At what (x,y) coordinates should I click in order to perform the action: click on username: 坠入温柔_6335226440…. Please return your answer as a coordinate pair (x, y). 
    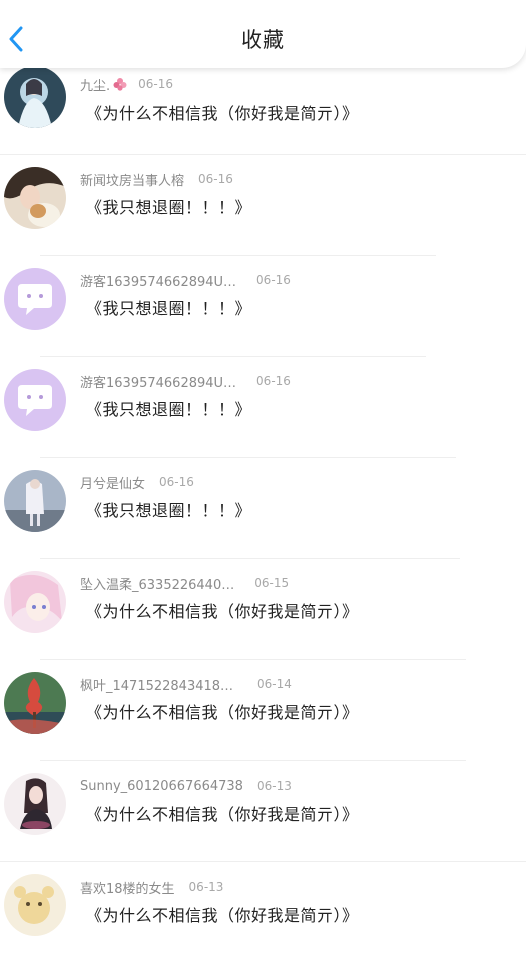
    Looking at the image, I should click on (157, 583).